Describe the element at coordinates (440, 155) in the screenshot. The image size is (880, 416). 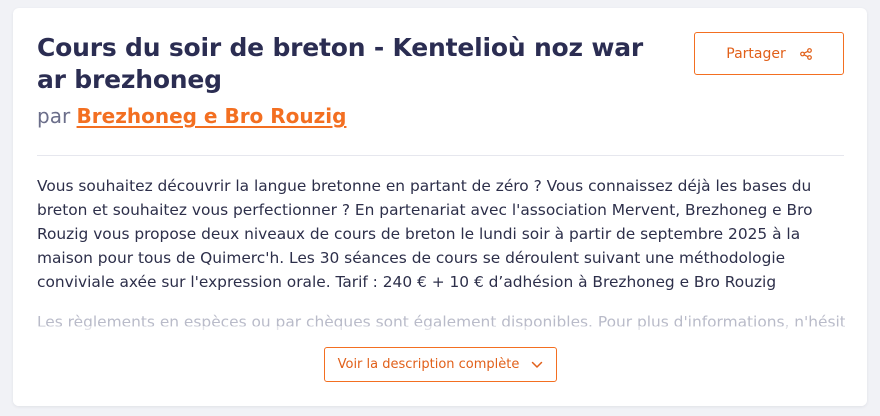
I see `divider` at that location.